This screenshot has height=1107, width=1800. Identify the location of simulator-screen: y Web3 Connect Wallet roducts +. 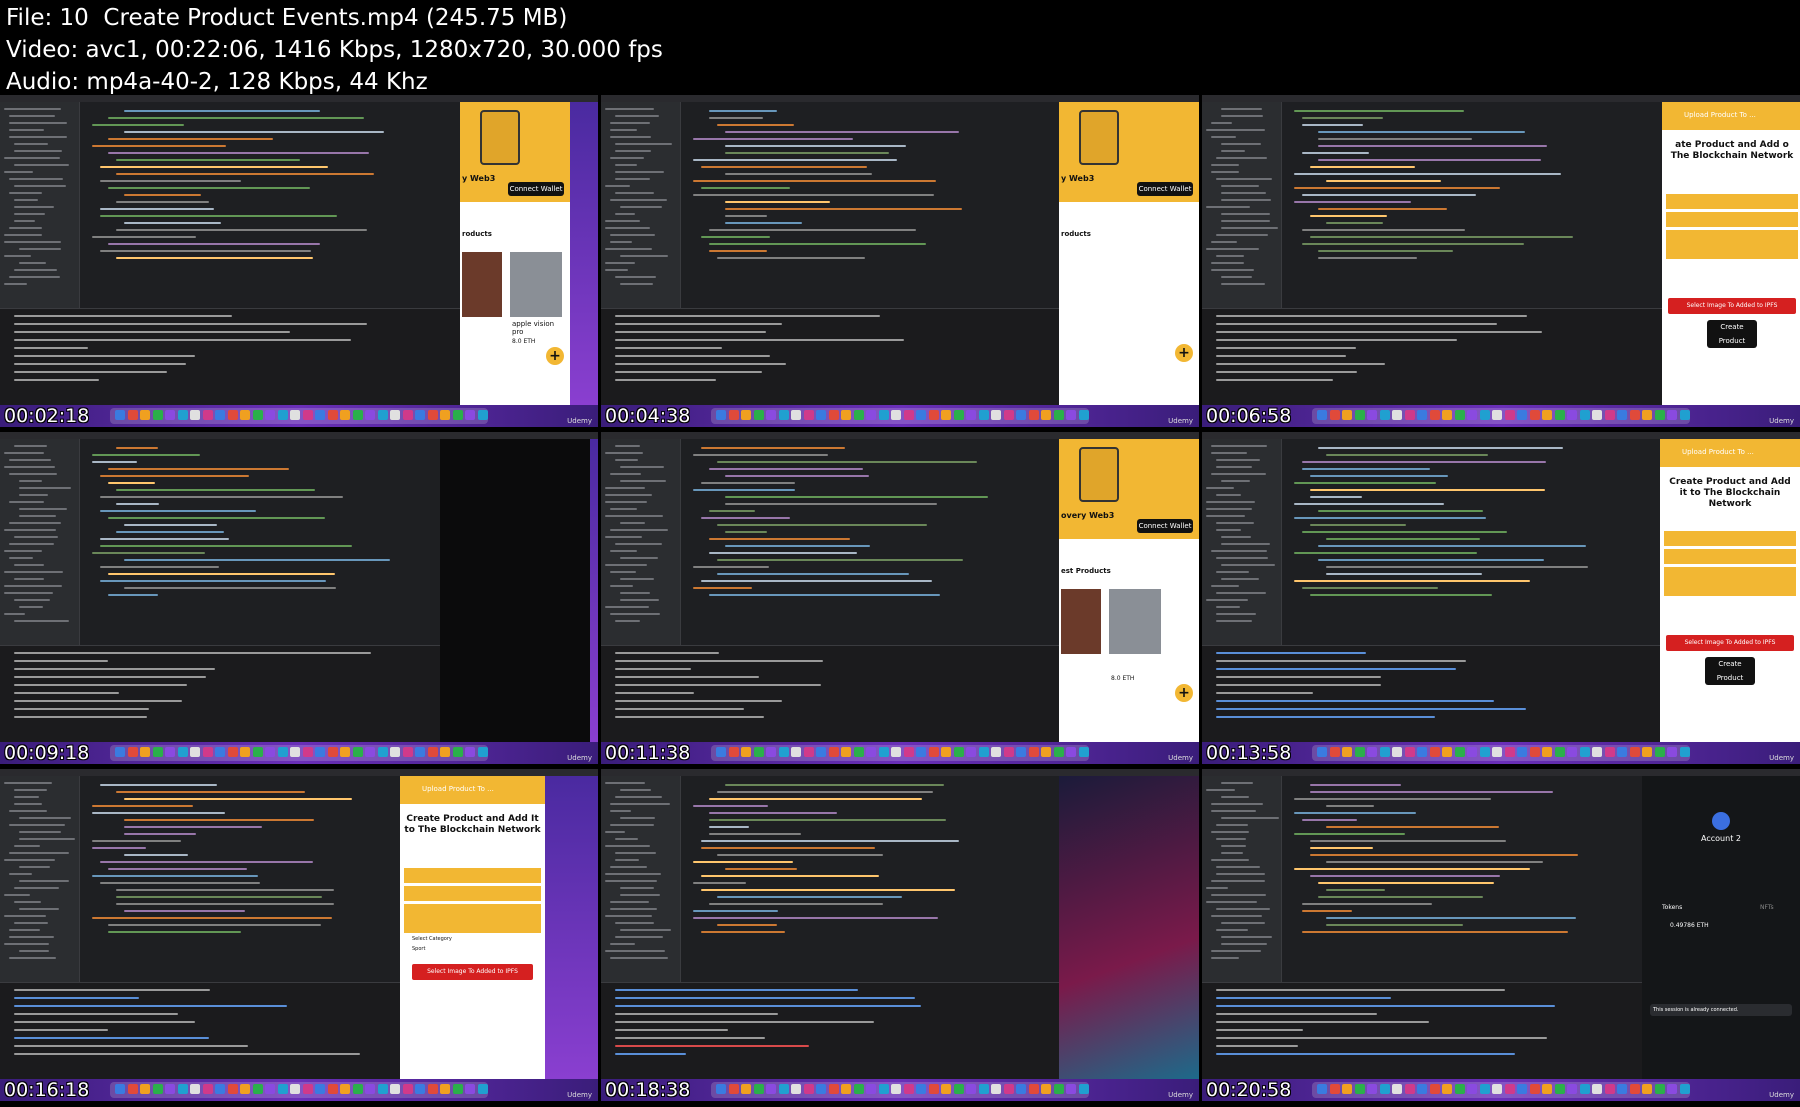
(1129, 253).